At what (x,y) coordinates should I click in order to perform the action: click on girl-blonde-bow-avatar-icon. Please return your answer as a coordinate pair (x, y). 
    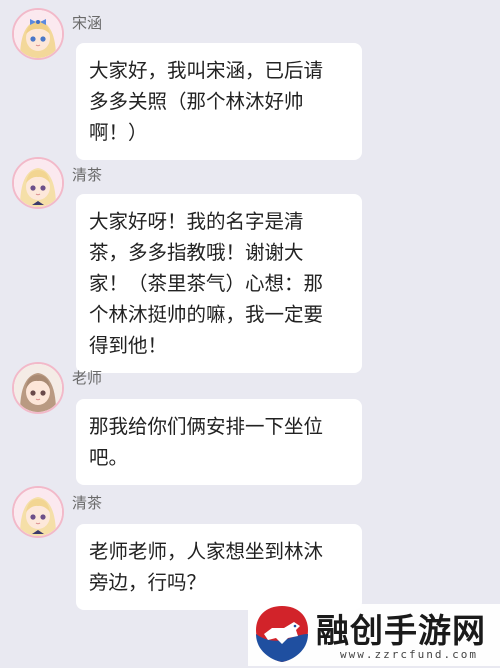
    Looking at the image, I should click on (38, 34).